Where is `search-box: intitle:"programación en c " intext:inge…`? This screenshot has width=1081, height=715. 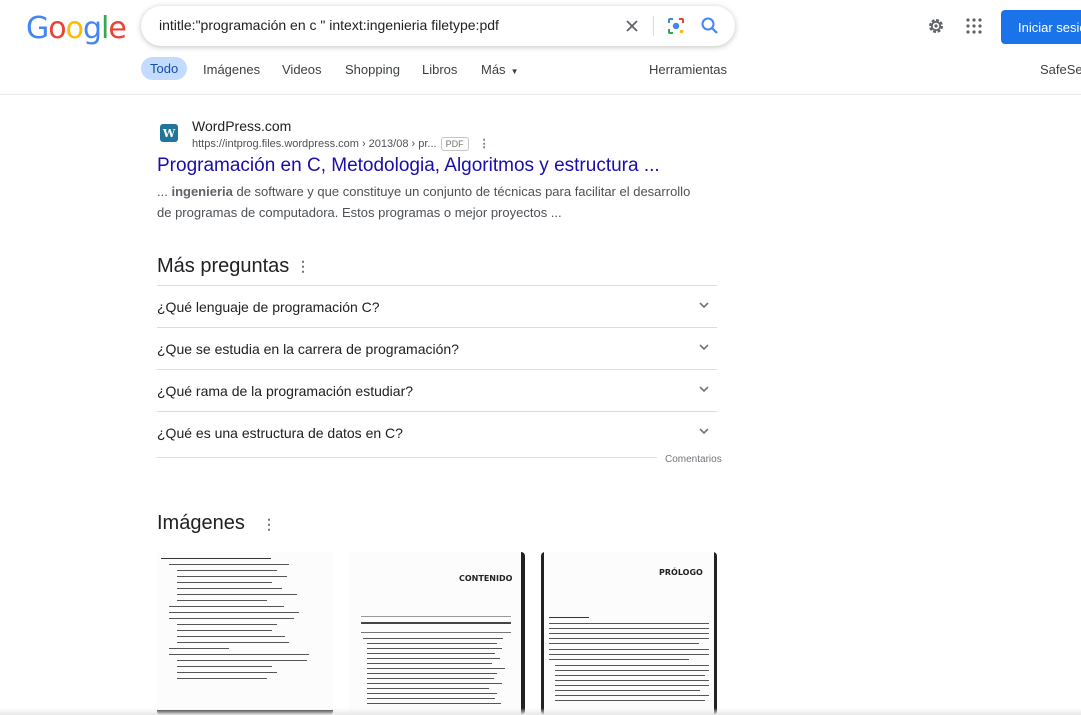 search-box: intitle:"programación en c " intext:inge… is located at coordinates (438, 26).